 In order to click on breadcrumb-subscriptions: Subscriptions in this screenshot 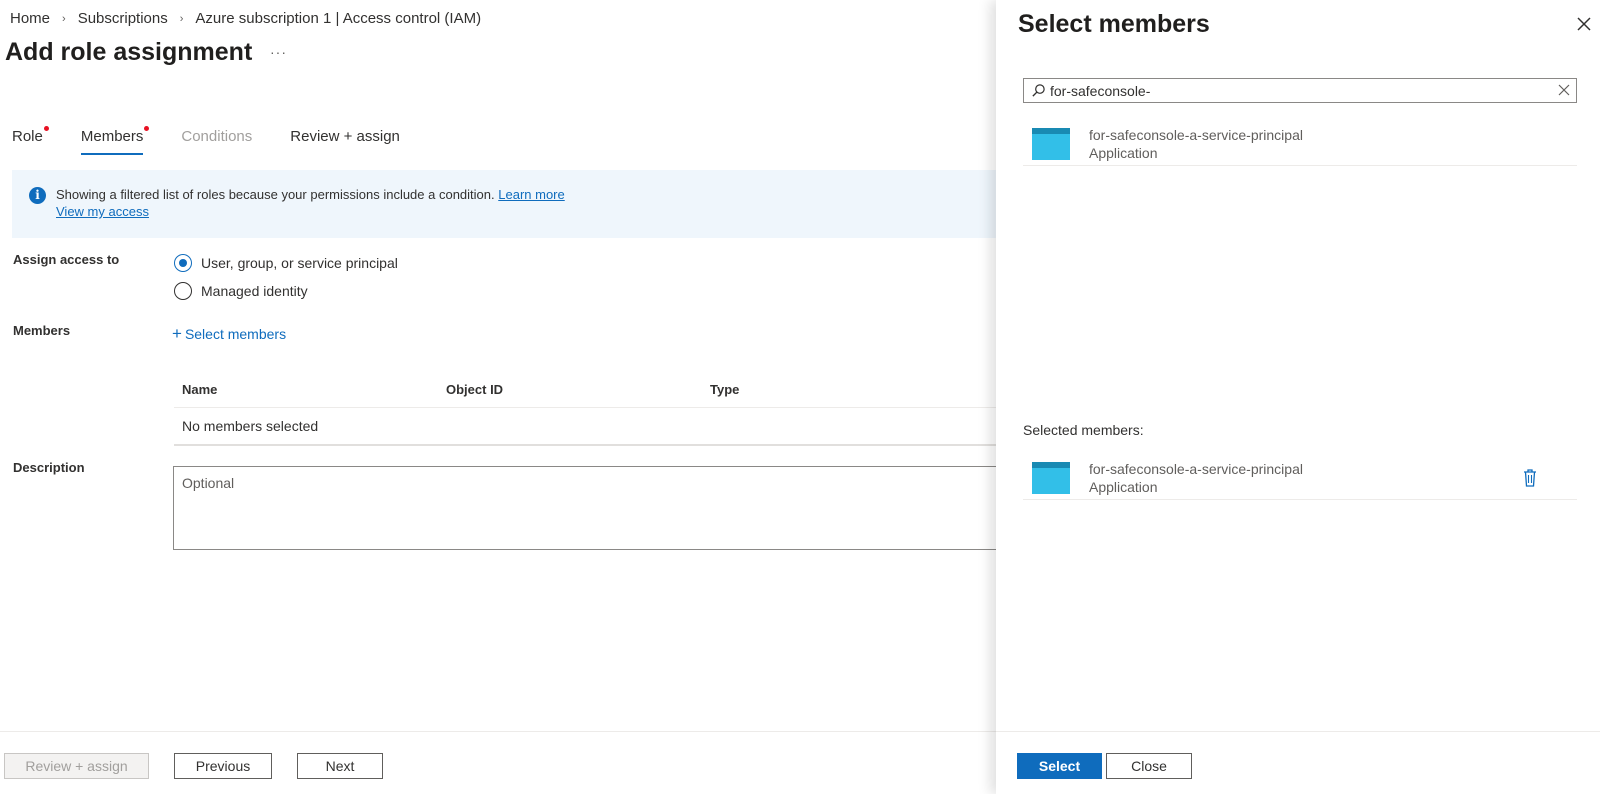, I will do `click(123, 18)`.